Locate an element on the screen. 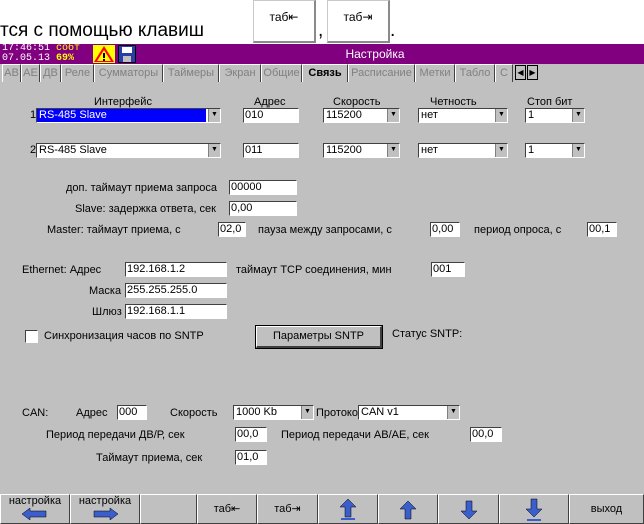  address-field-1: 010 is located at coordinates (271, 115).